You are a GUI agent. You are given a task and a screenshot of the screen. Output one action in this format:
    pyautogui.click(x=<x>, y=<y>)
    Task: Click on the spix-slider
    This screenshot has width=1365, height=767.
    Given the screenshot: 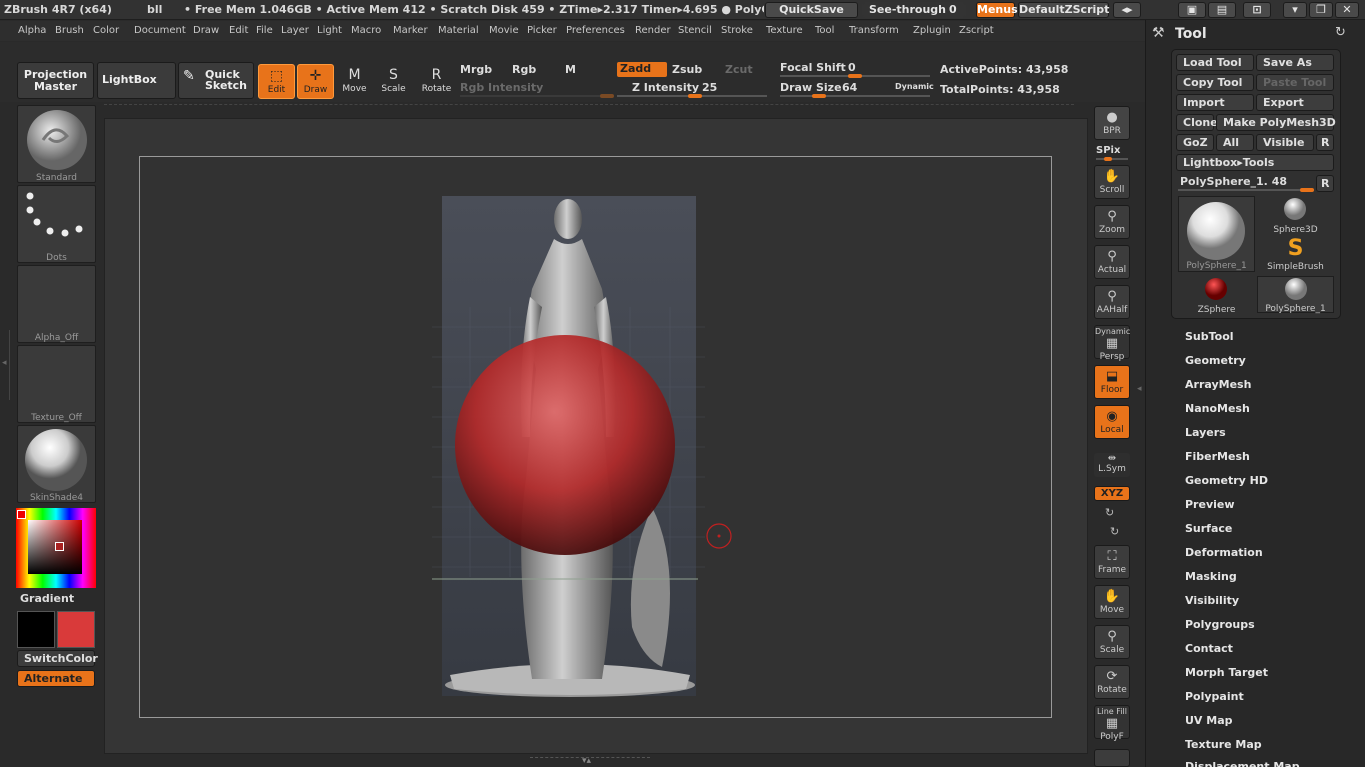 What is the action you would take?
    pyautogui.click(x=1112, y=159)
    